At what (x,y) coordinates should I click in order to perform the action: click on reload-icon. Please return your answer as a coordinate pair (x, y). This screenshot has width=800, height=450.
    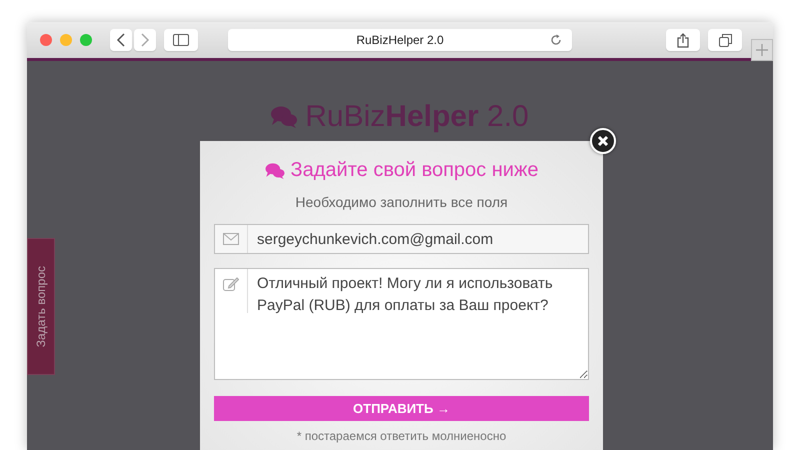
    Looking at the image, I should click on (556, 40).